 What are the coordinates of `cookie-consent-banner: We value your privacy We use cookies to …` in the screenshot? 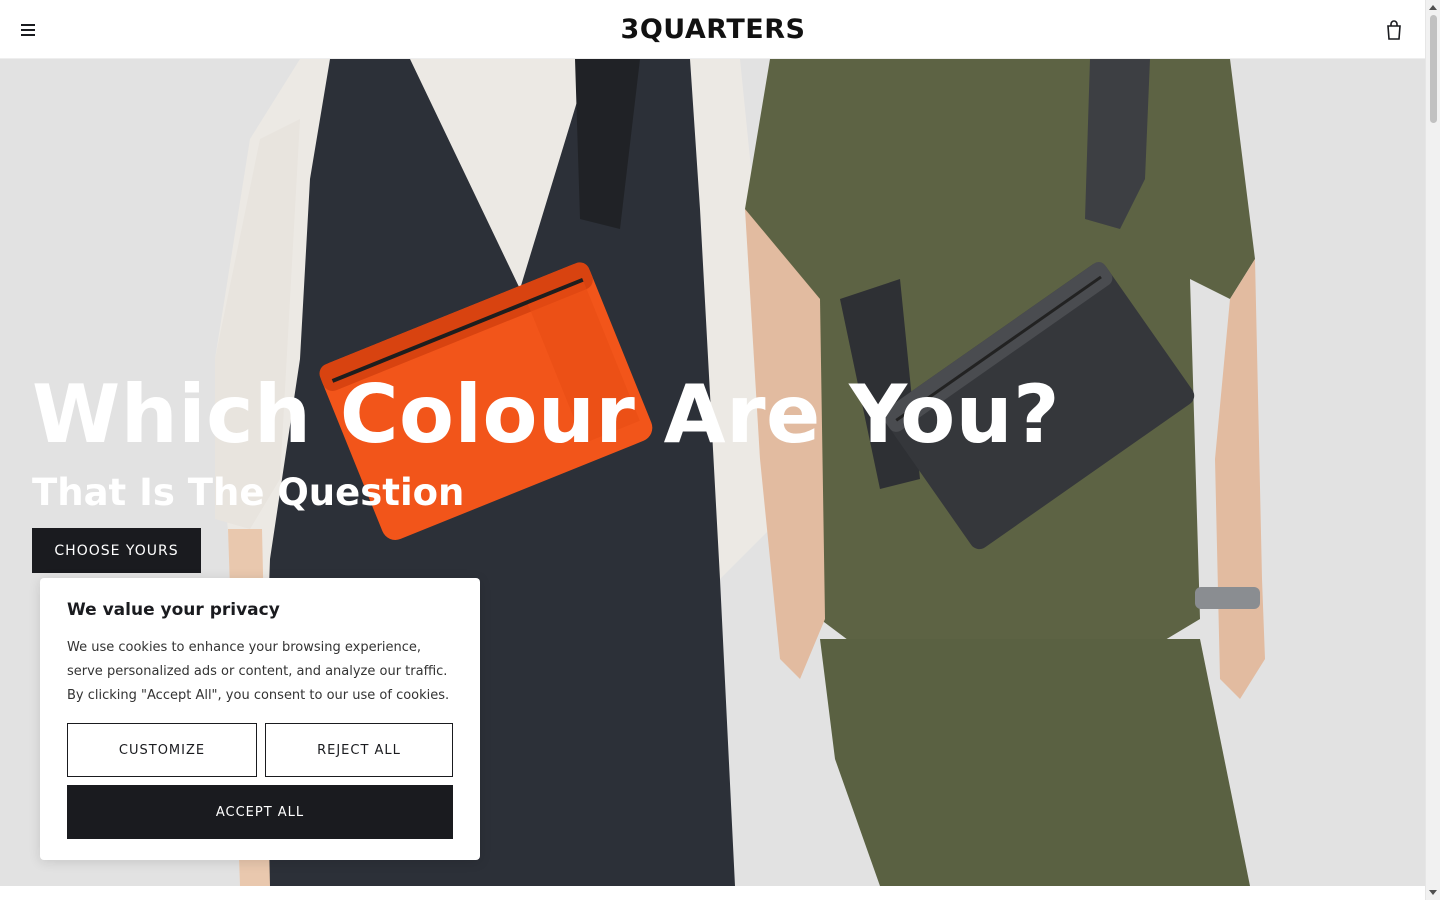 It's located at (260, 719).